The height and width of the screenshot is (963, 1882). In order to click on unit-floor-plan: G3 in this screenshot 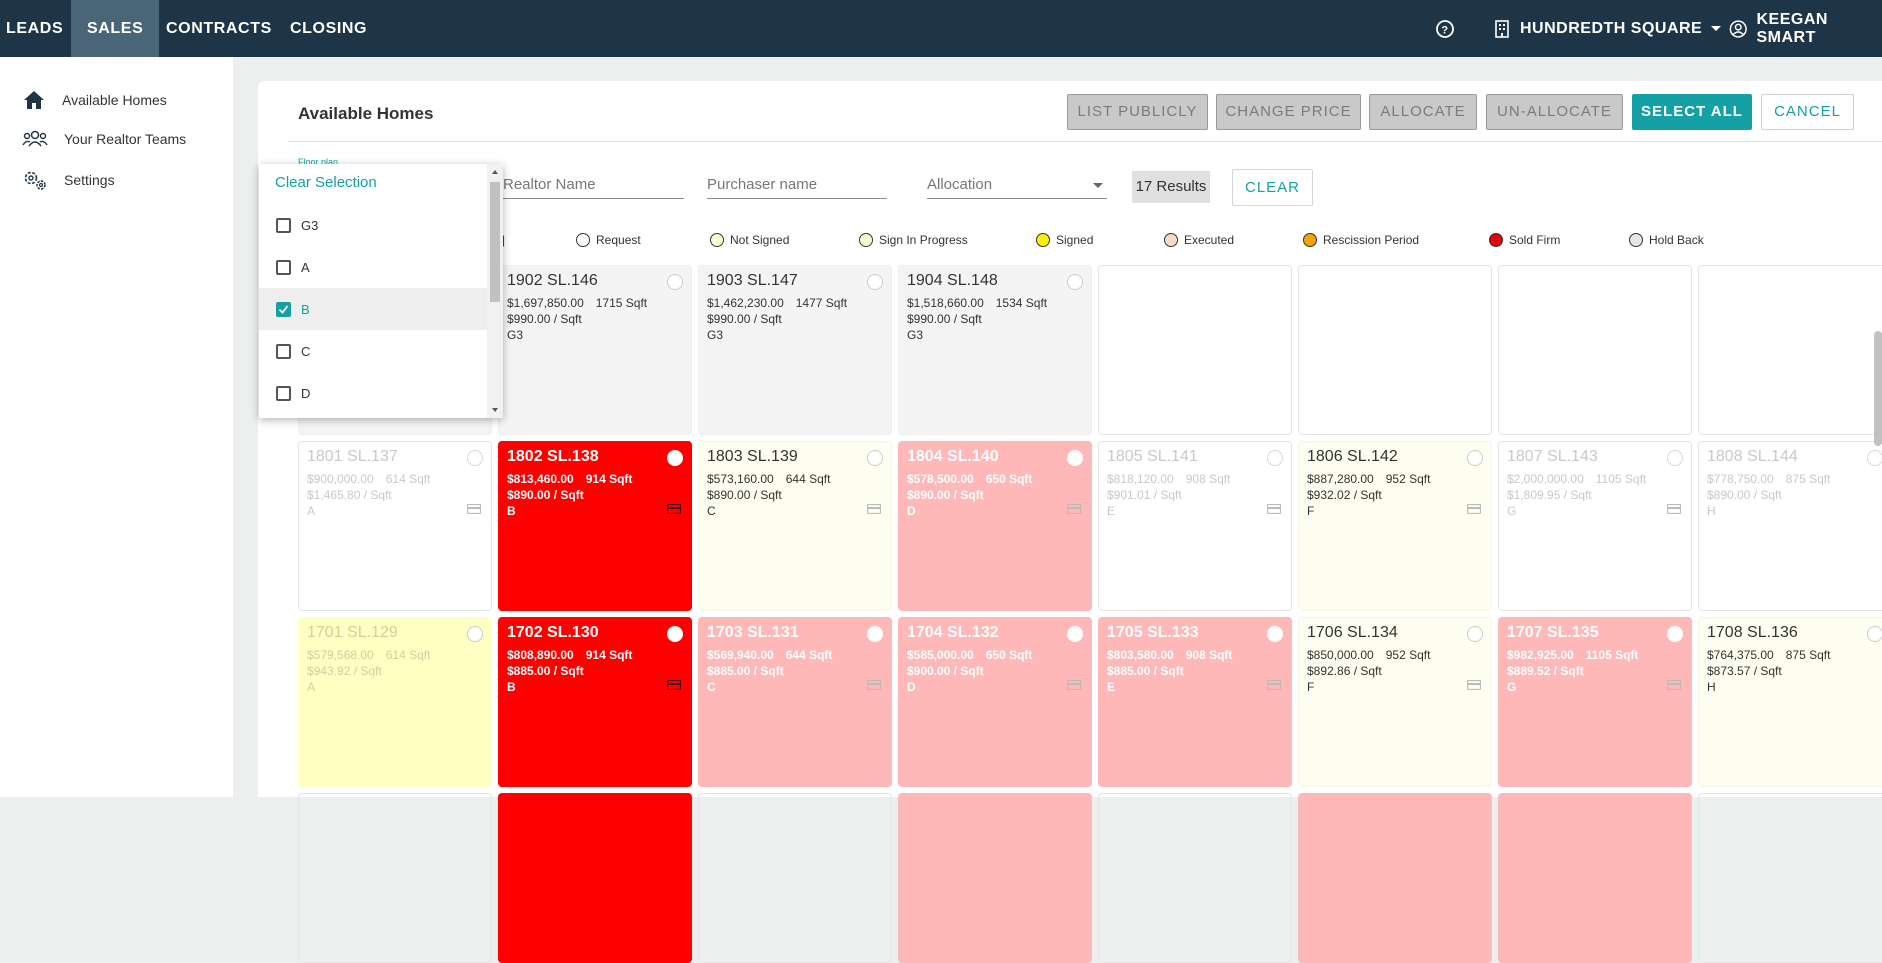, I will do `click(915, 335)`.